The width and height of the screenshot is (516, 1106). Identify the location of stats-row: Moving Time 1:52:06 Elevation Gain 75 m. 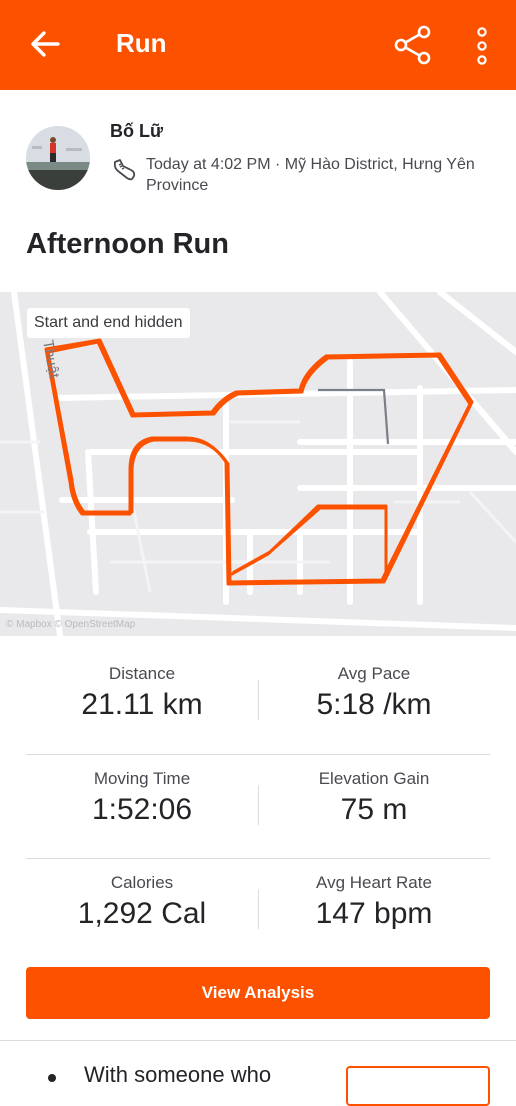
(258, 806).